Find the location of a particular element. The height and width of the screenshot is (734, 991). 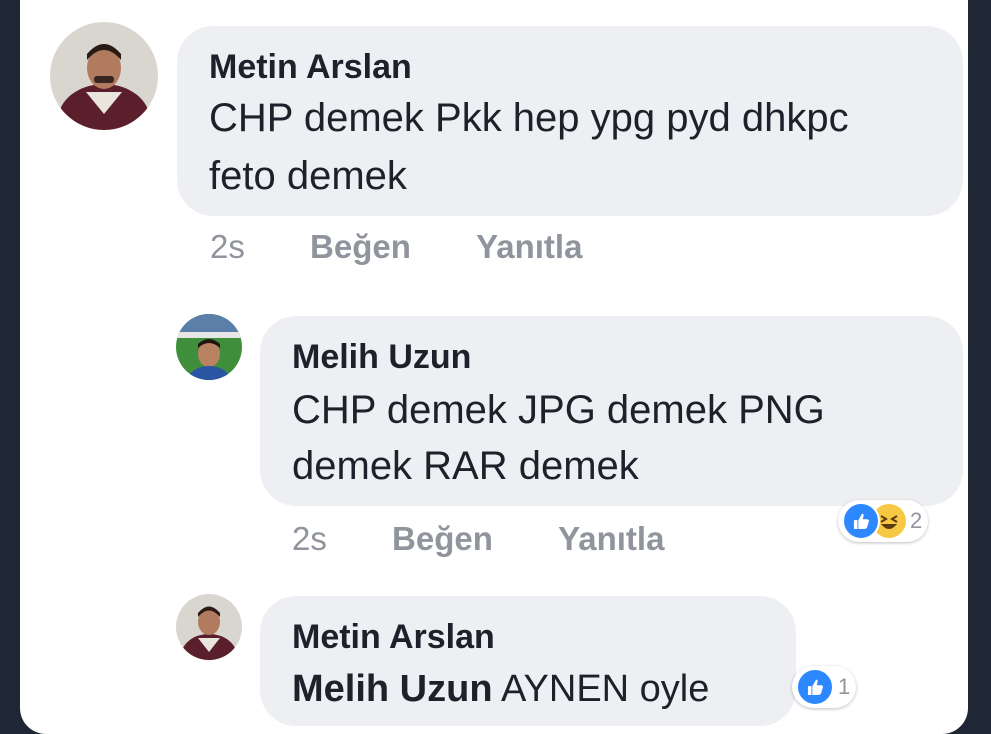

mention-link: Melih Uzun is located at coordinates (392, 689).